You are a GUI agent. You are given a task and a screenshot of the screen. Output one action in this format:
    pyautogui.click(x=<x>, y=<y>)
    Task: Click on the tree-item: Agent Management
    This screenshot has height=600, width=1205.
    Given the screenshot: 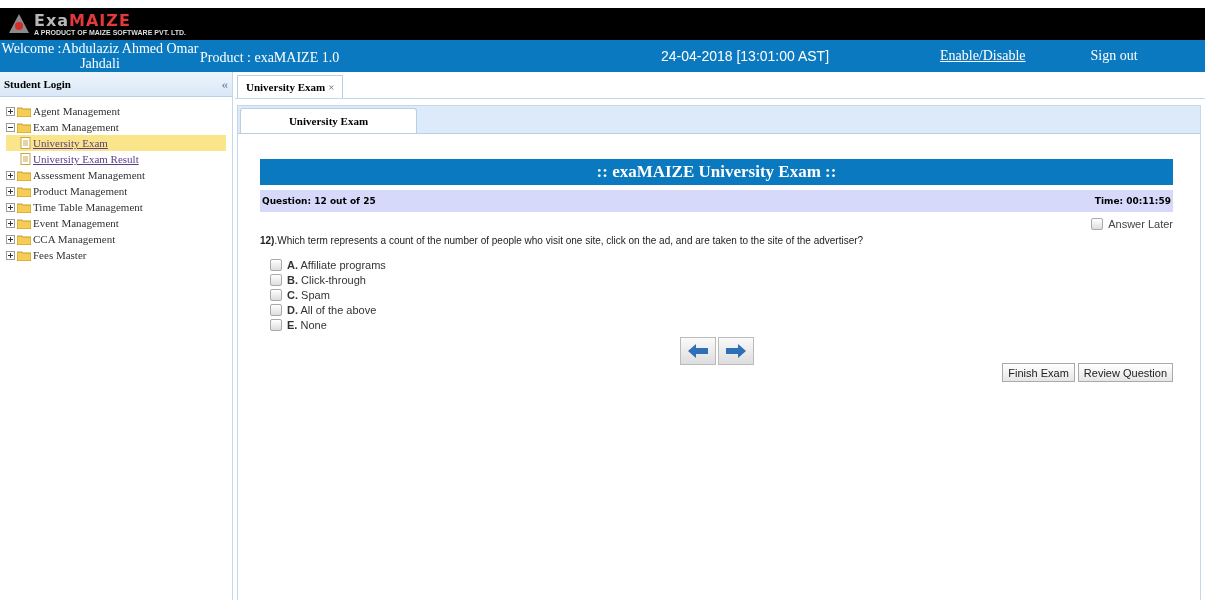 What is the action you would take?
    pyautogui.click(x=77, y=111)
    